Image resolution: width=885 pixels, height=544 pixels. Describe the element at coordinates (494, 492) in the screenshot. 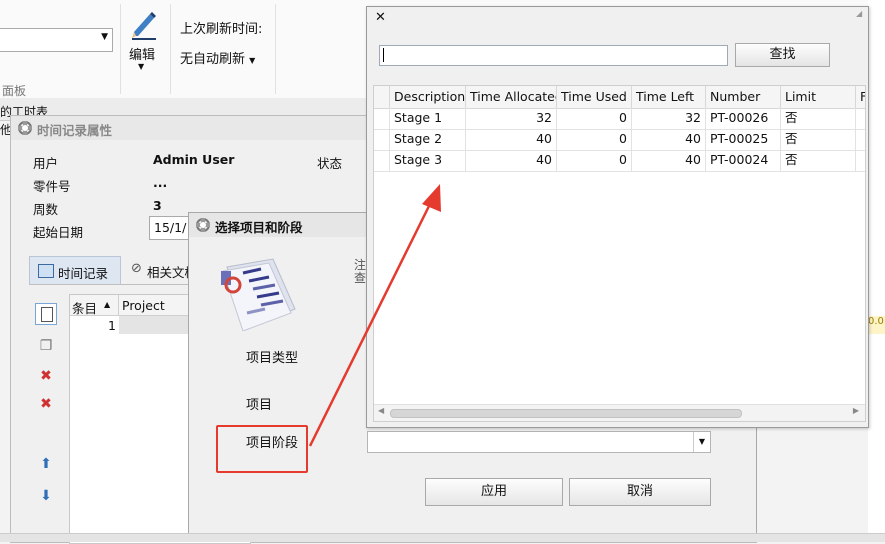

I see `apply-button: 应用` at that location.